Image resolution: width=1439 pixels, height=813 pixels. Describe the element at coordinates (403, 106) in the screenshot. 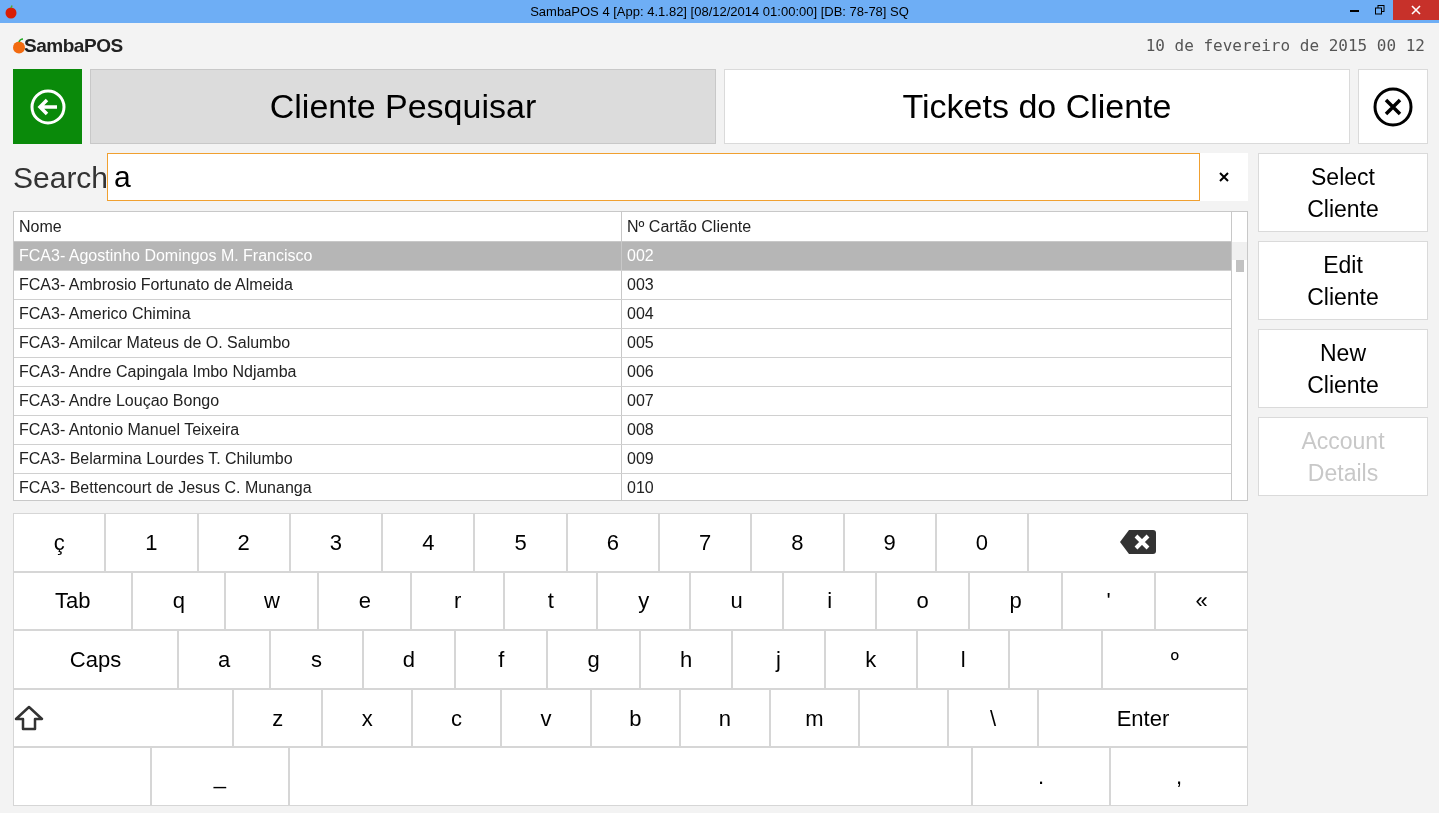

I see `nav-tab: Cliente Pesquisar` at that location.